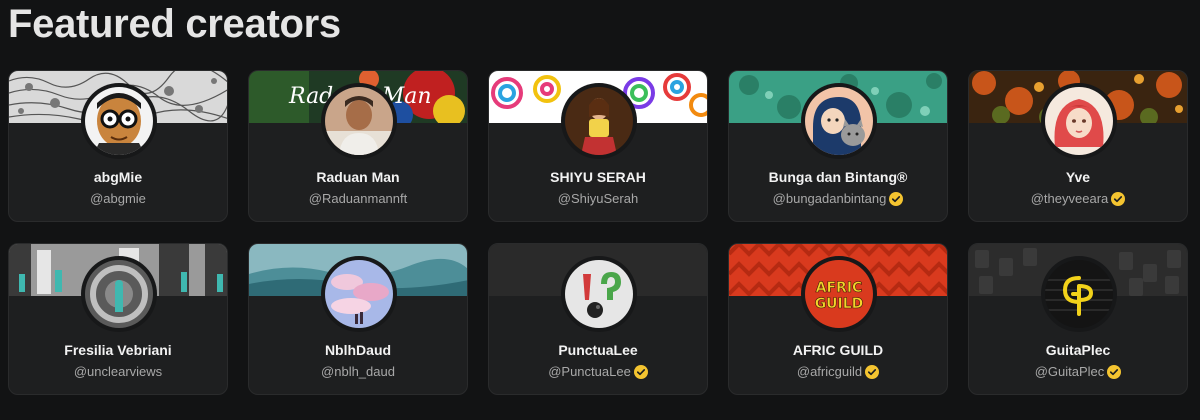 This screenshot has width=1200, height=420. Describe the element at coordinates (598, 198) in the screenshot. I see `creator-handle: @ShiyuSerah` at that location.